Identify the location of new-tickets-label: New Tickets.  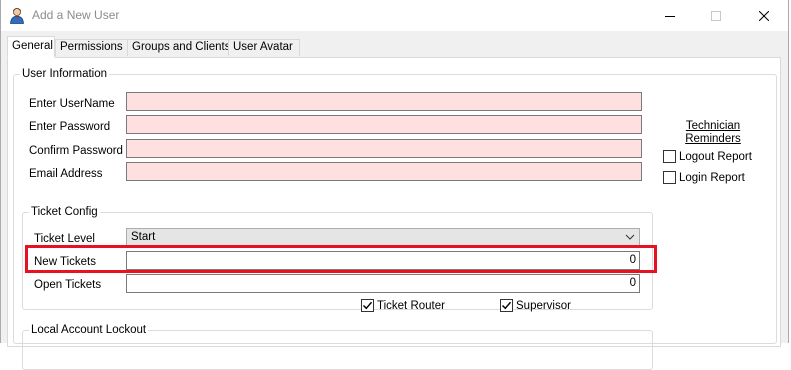
(65, 262).